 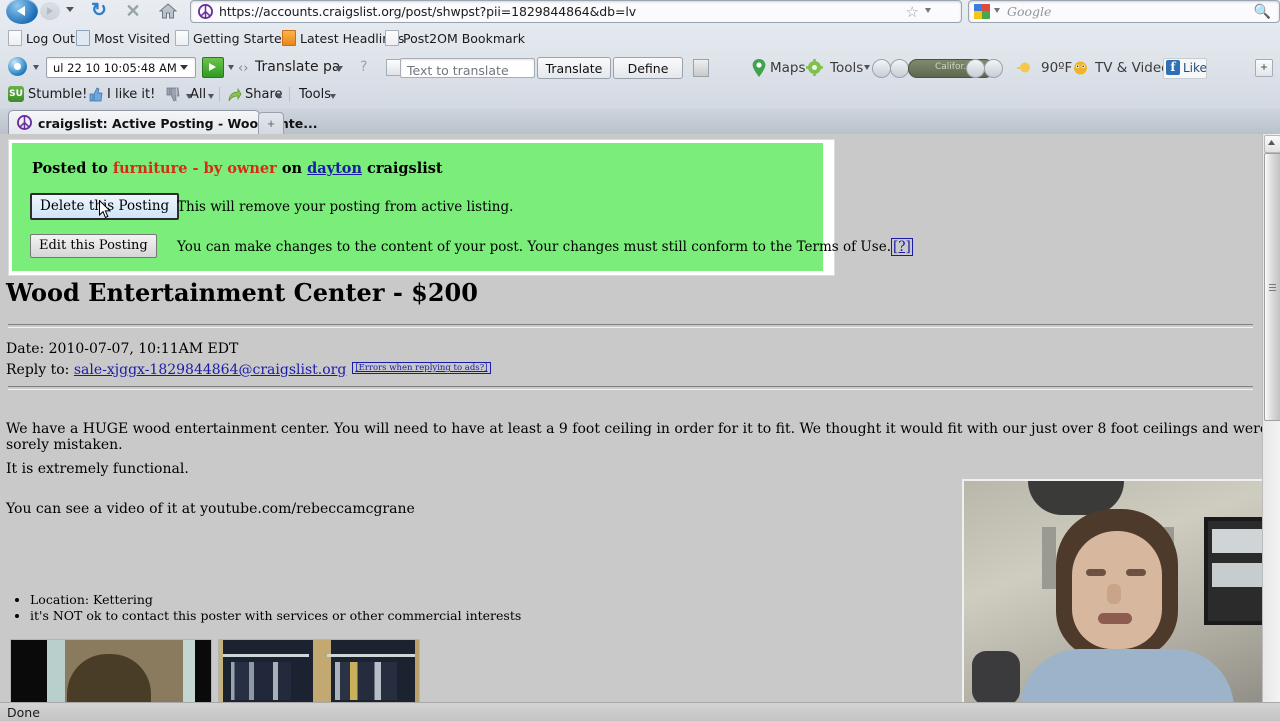 What do you see at coordinates (243, 68) in the screenshot?
I see `nav-arrows-icon: ‹›` at bounding box center [243, 68].